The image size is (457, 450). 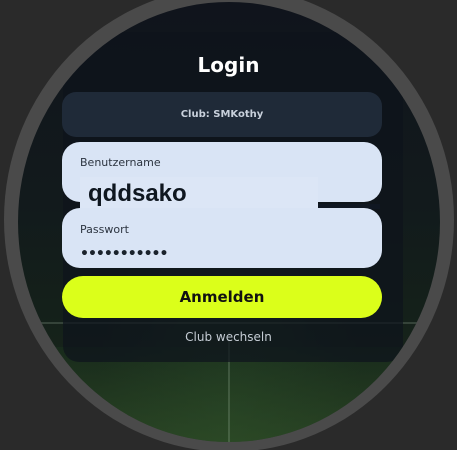 I want to click on page-title: Login, so click(x=228, y=65).